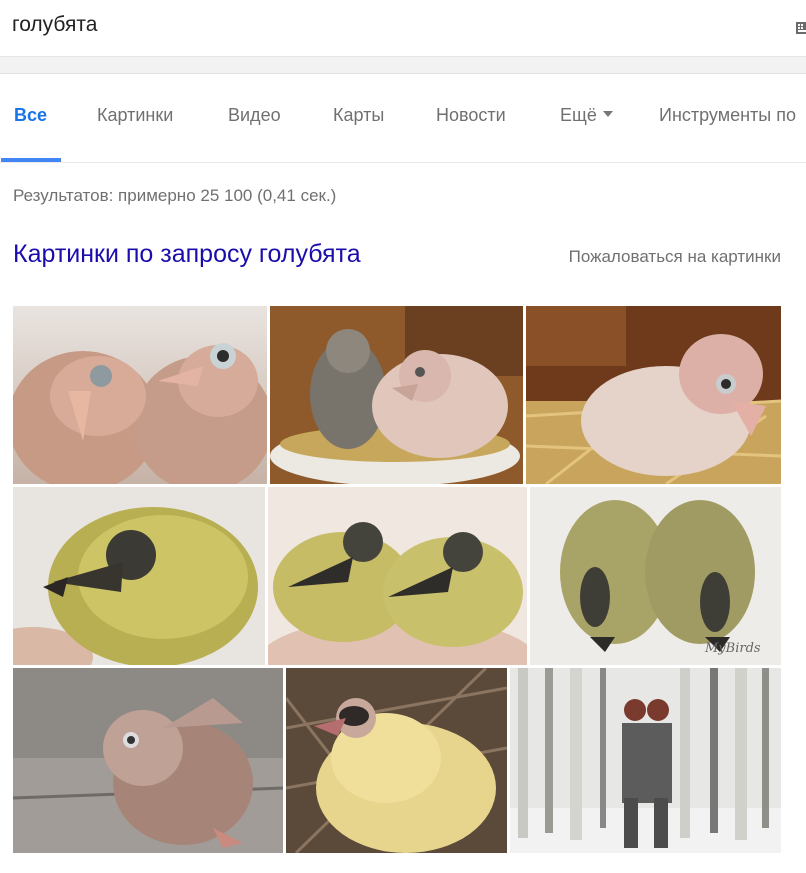 This screenshot has width=806, height=873. What do you see at coordinates (187, 254) in the screenshot?
I see `images-section-title: Картинки по запросу голубята` at bounding box center [187, 254].